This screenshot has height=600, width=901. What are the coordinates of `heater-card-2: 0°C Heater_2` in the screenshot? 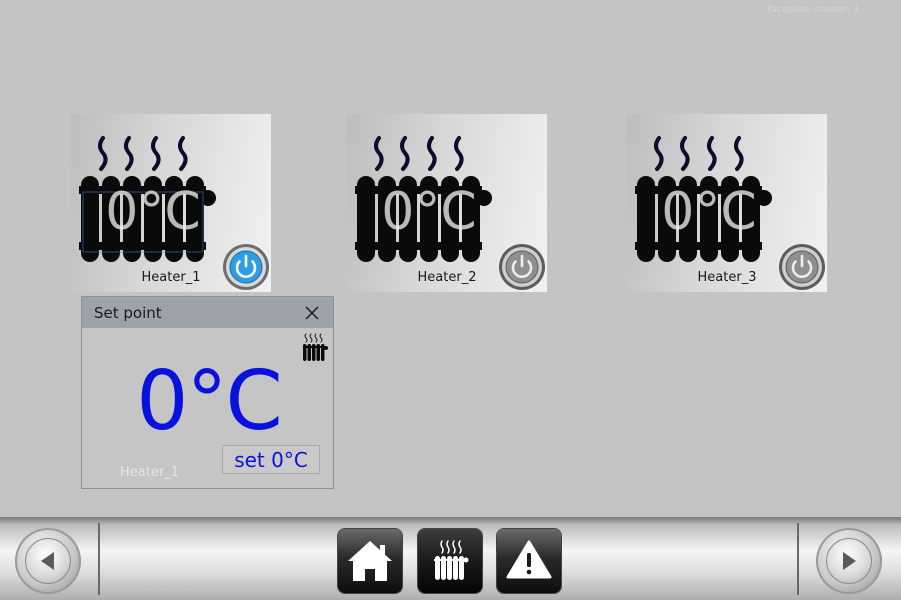 It's located at (447, 203).